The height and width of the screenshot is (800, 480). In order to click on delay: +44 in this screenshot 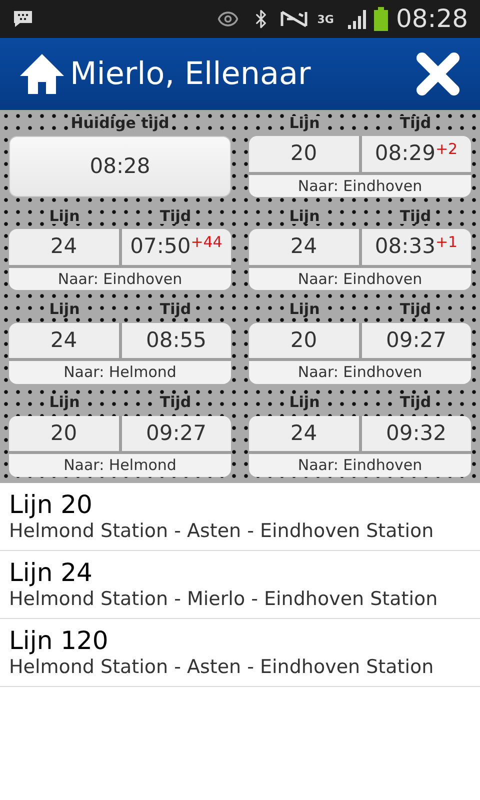, I will do `click(206, 243)`.